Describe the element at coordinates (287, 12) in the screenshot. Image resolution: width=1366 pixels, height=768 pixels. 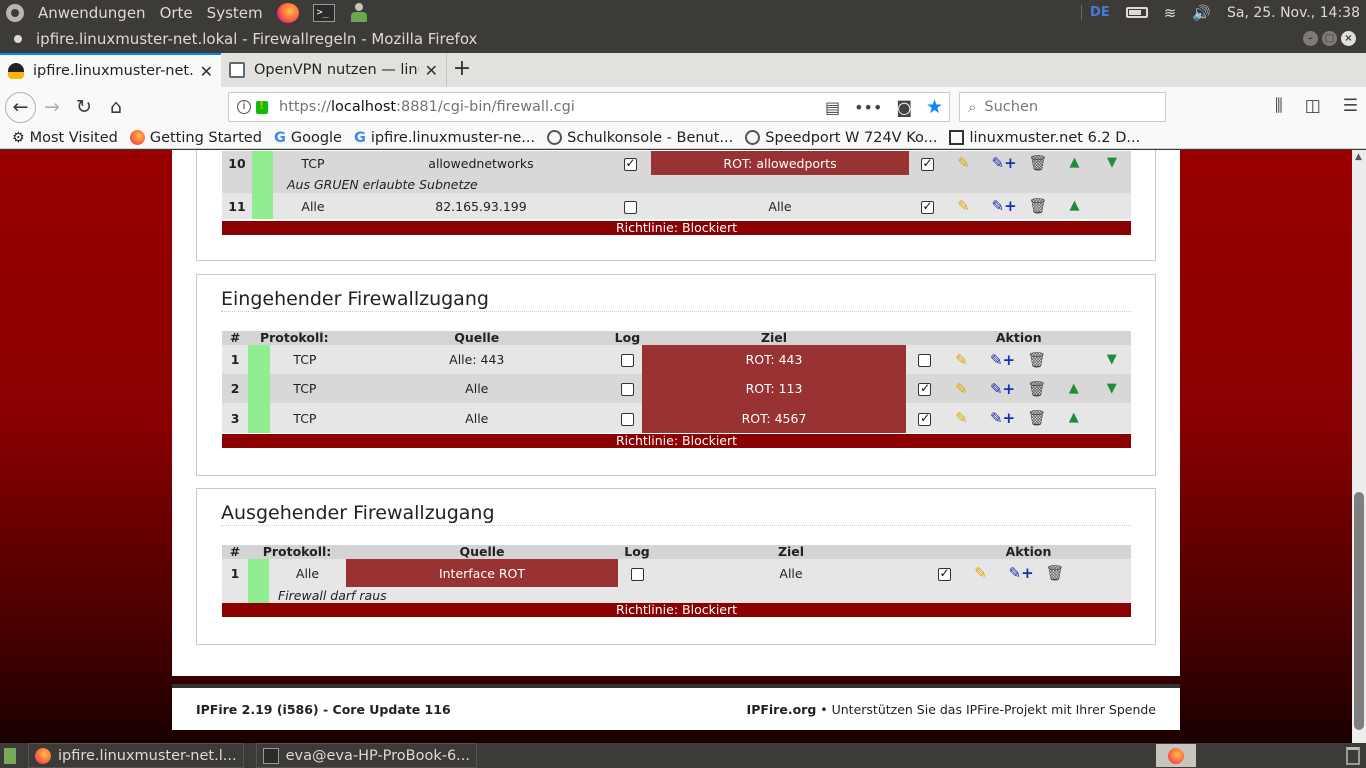
I see `firefox-launcher-icon` at that location.